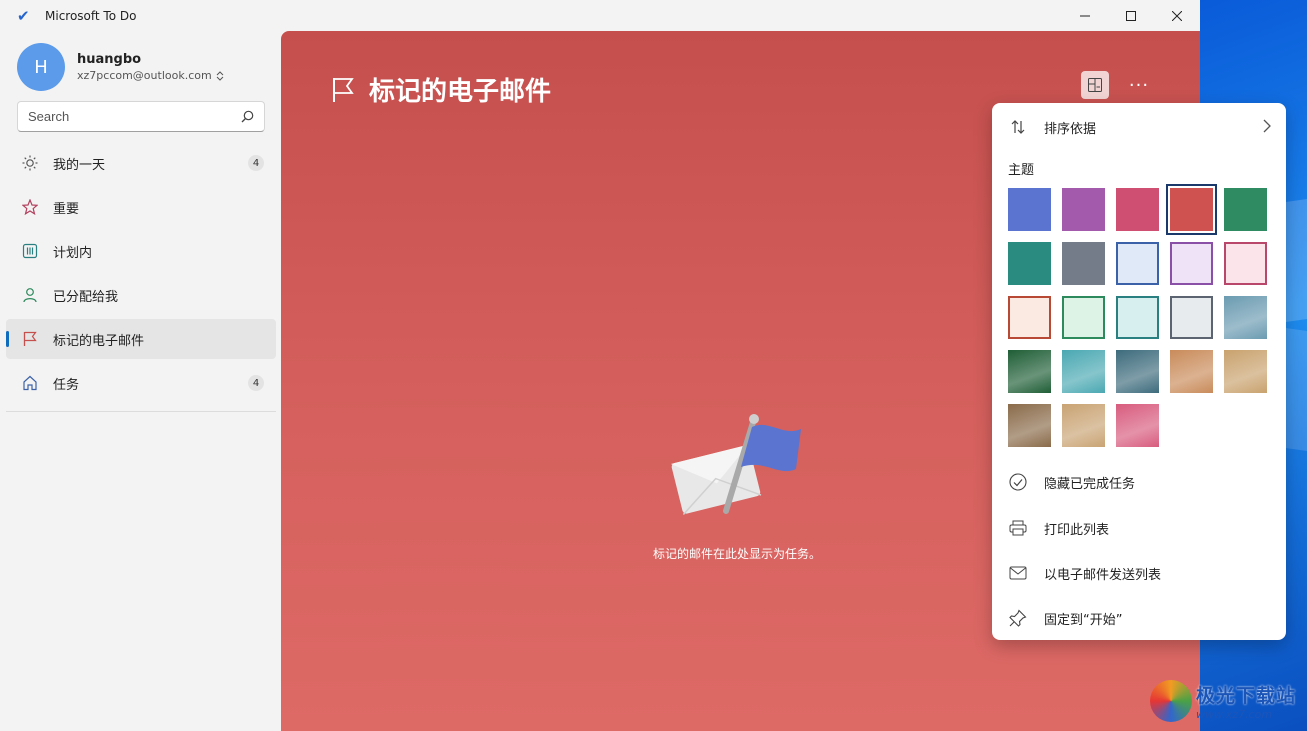  I want to click on print-list-menu-item: 打印此列表, so click(1139, 528).